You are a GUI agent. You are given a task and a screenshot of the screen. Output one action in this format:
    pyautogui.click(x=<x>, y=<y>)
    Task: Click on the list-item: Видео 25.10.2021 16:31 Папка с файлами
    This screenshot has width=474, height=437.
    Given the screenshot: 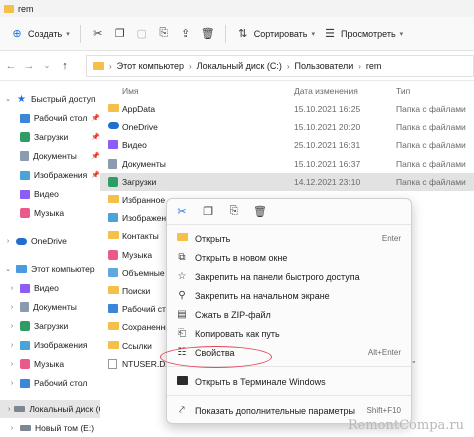 What is the action you would take?
    pyautogui.click(x=287, y=145)
    